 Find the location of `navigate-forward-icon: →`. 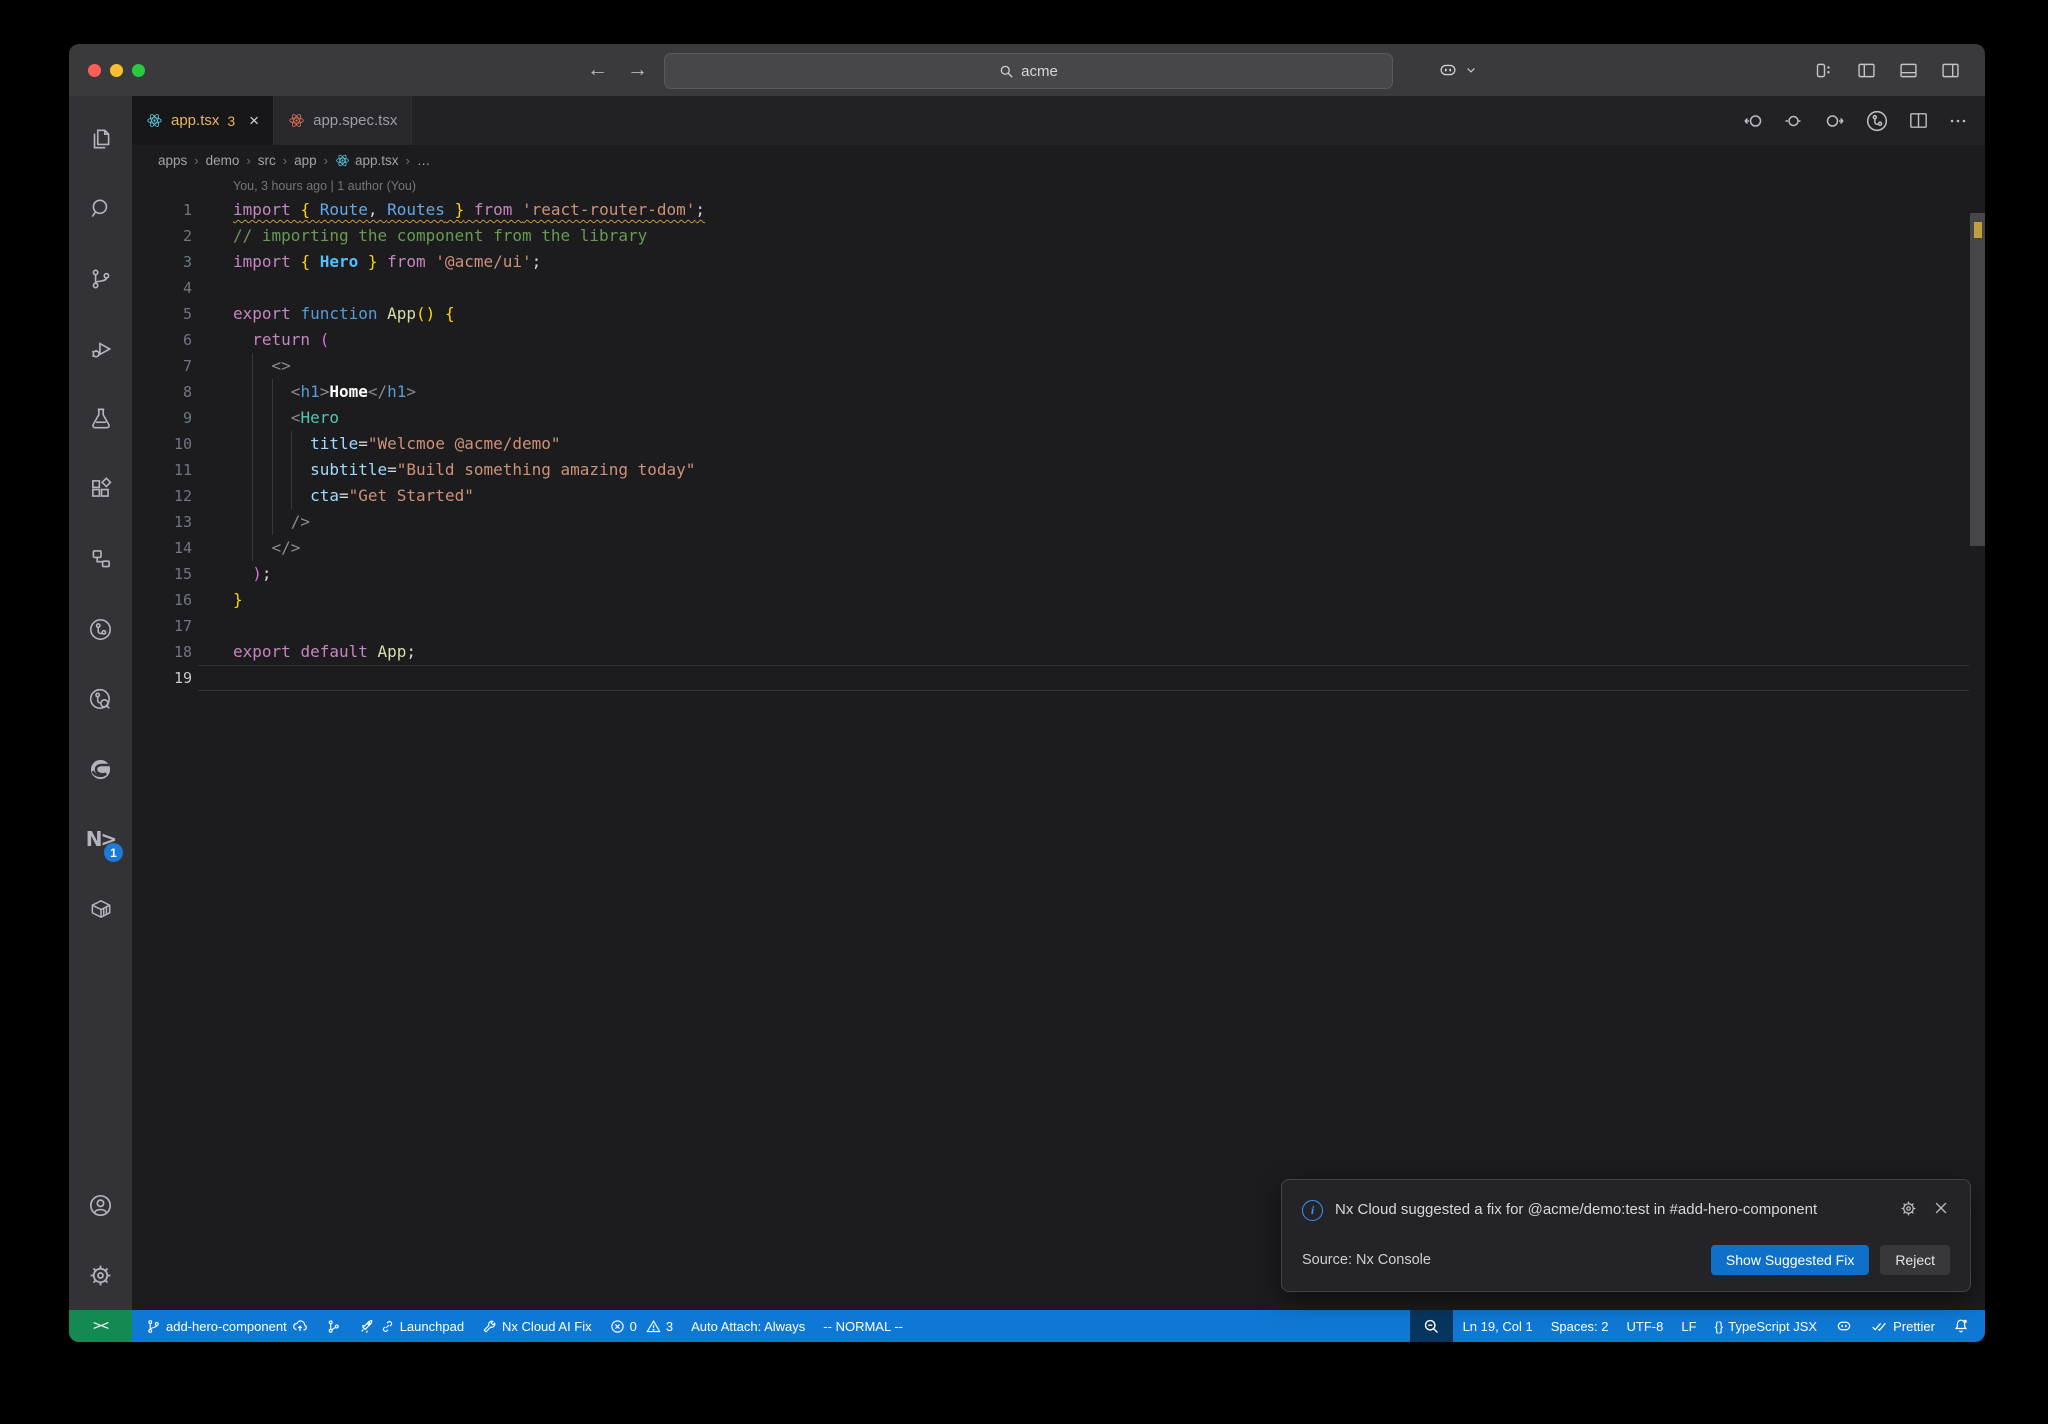

navigate-forward-icon: → is located at coordinates (637, 70).